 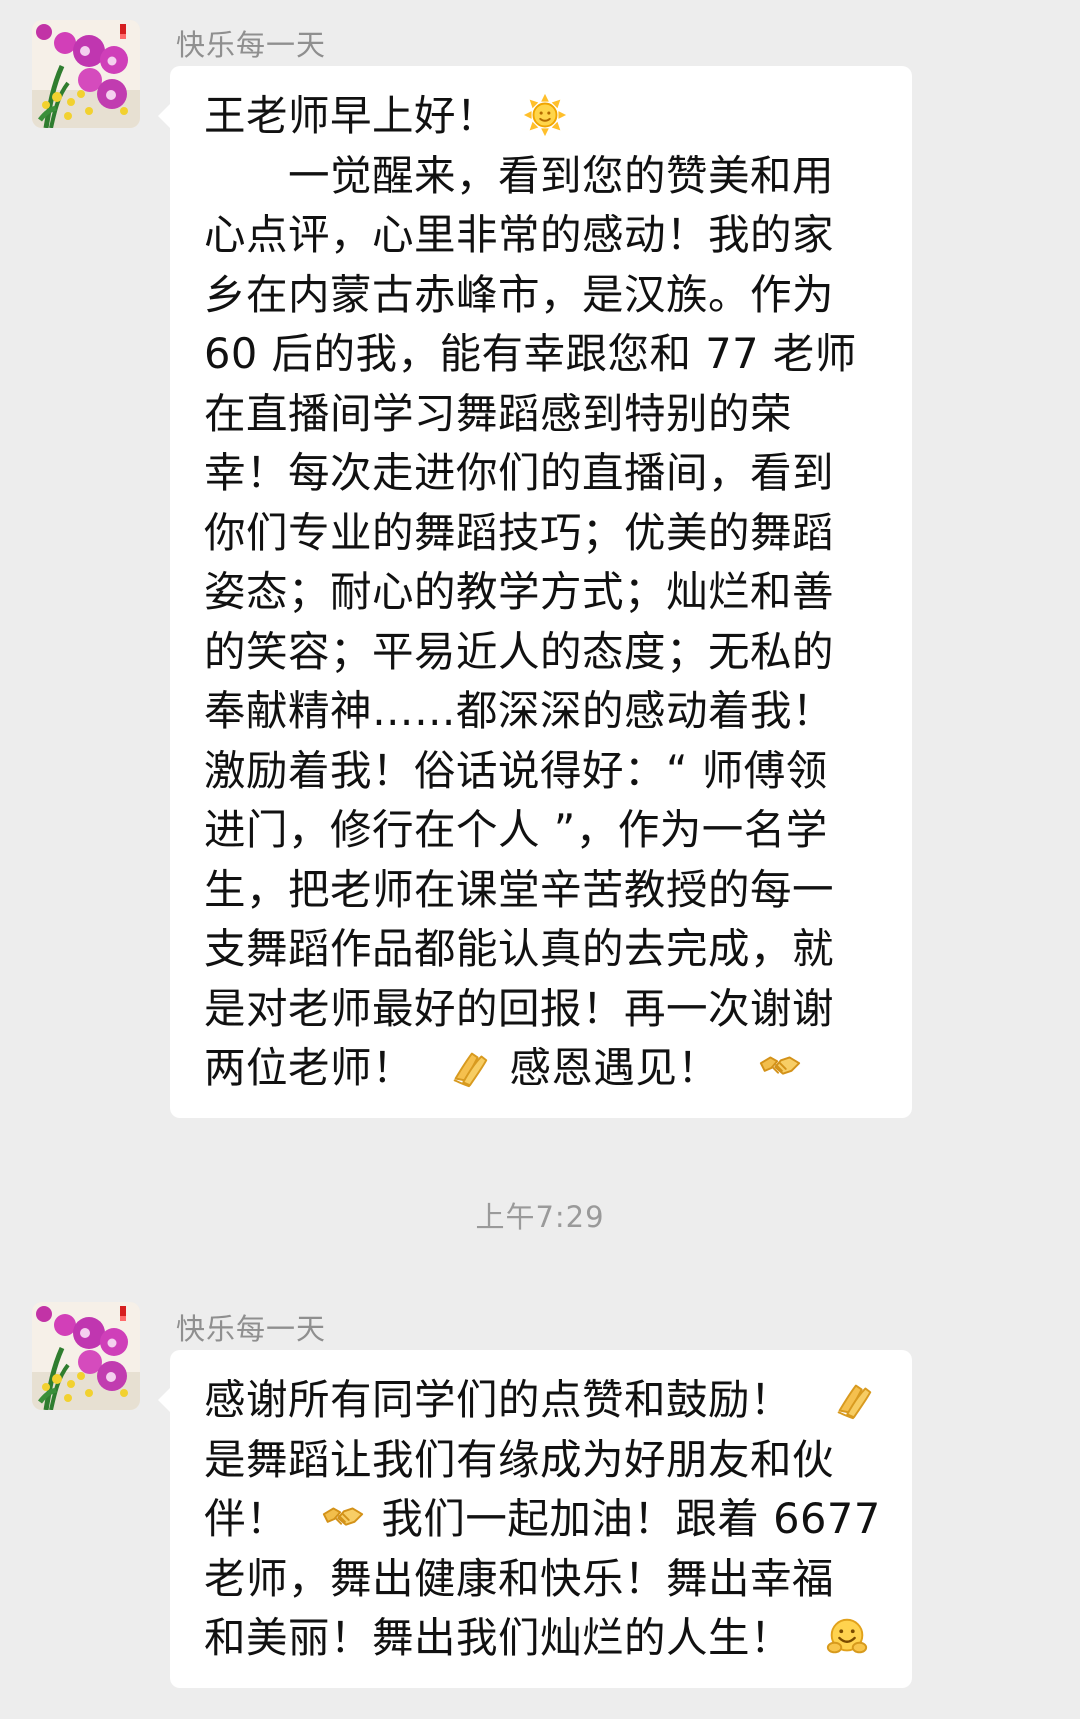 What do you see at coordinates (519, 1008) in the screenshot?
I see `message-line: 是对老师最好的回报！再一次谢谢` at bounding box center [519, 1008].